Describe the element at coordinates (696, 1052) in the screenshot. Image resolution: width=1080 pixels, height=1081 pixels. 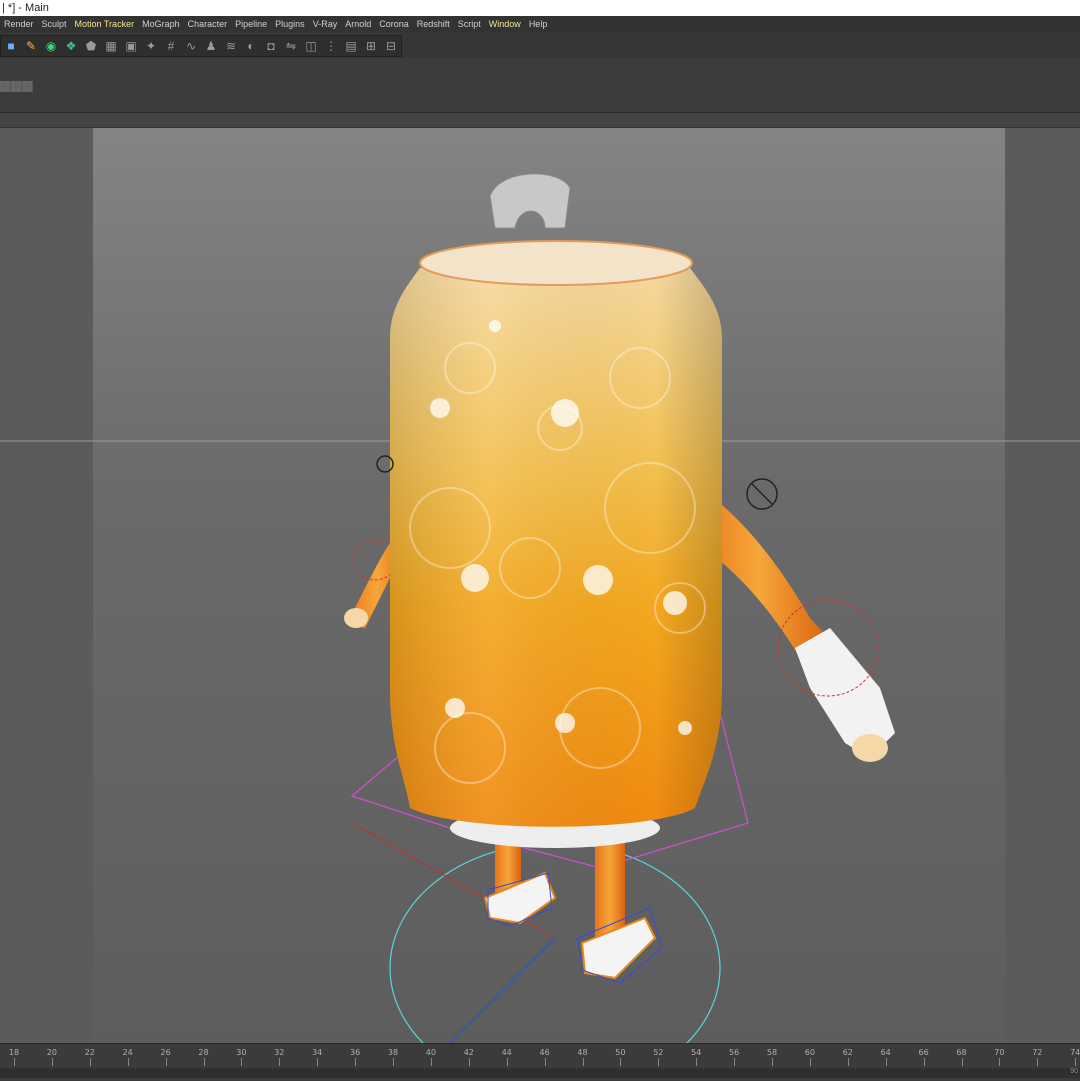
I see `timeline-tick-label: 54` at that location.